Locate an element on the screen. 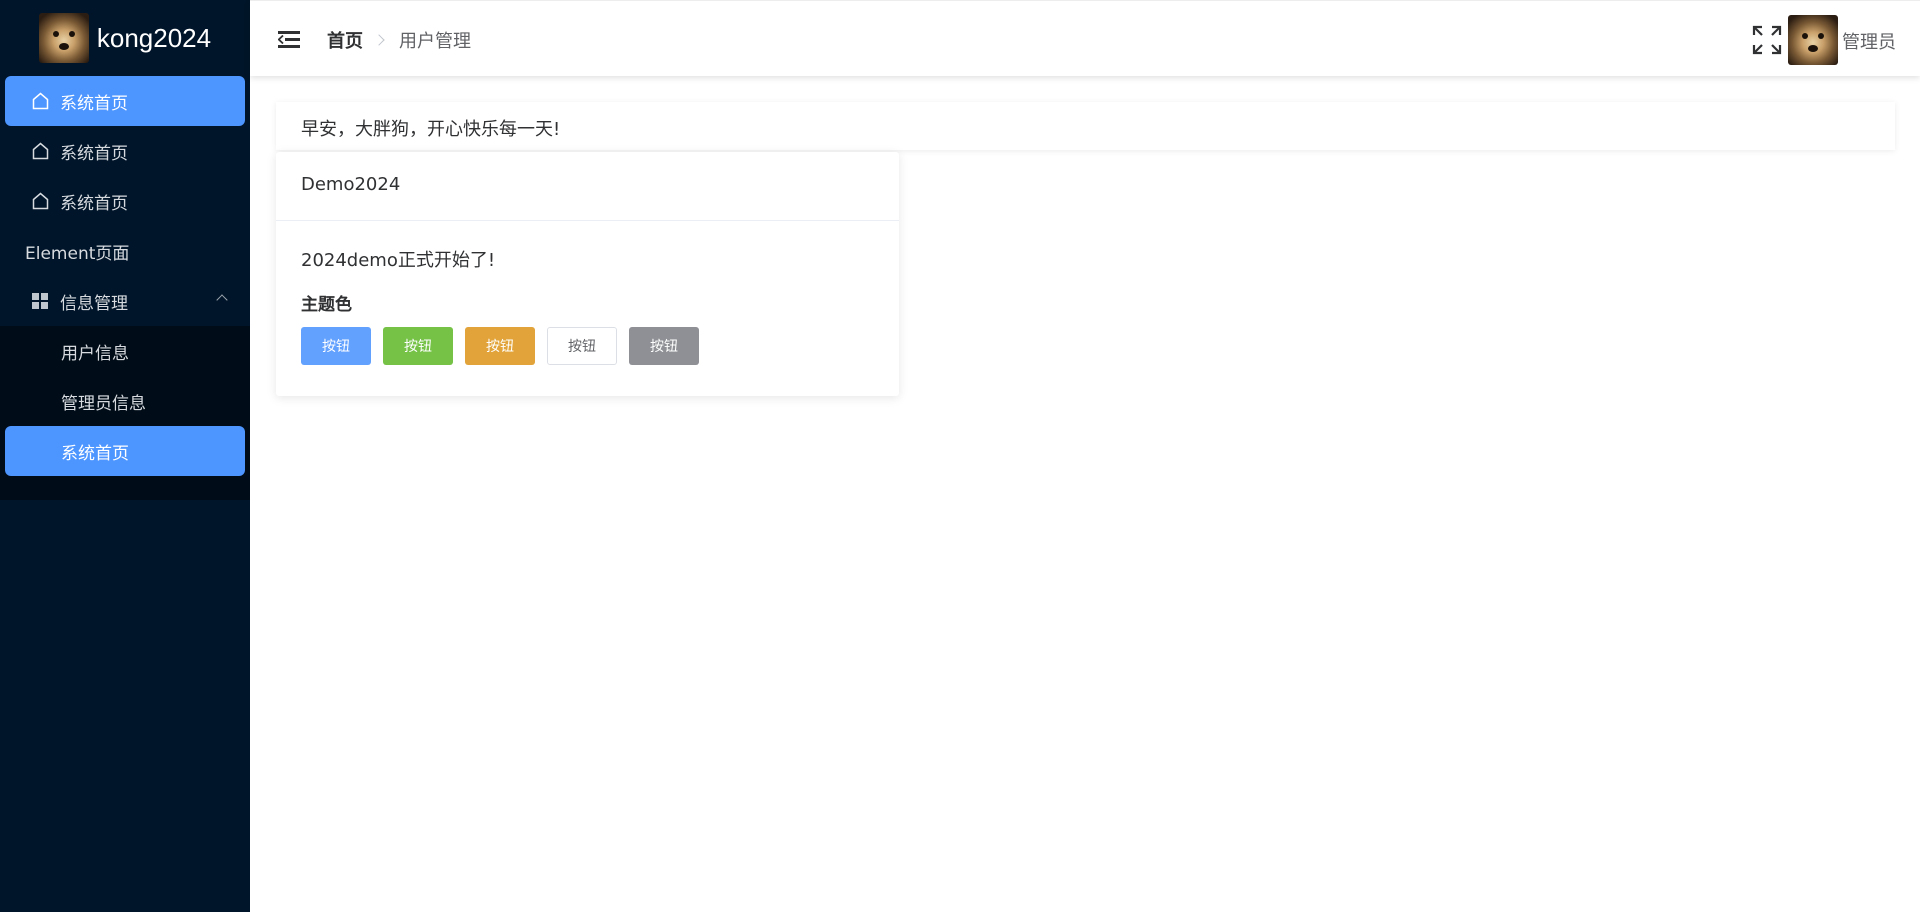 The image size is (1920, 912). sidebar-item-home-2: 系统首页 is located at coordinates (125, 151).